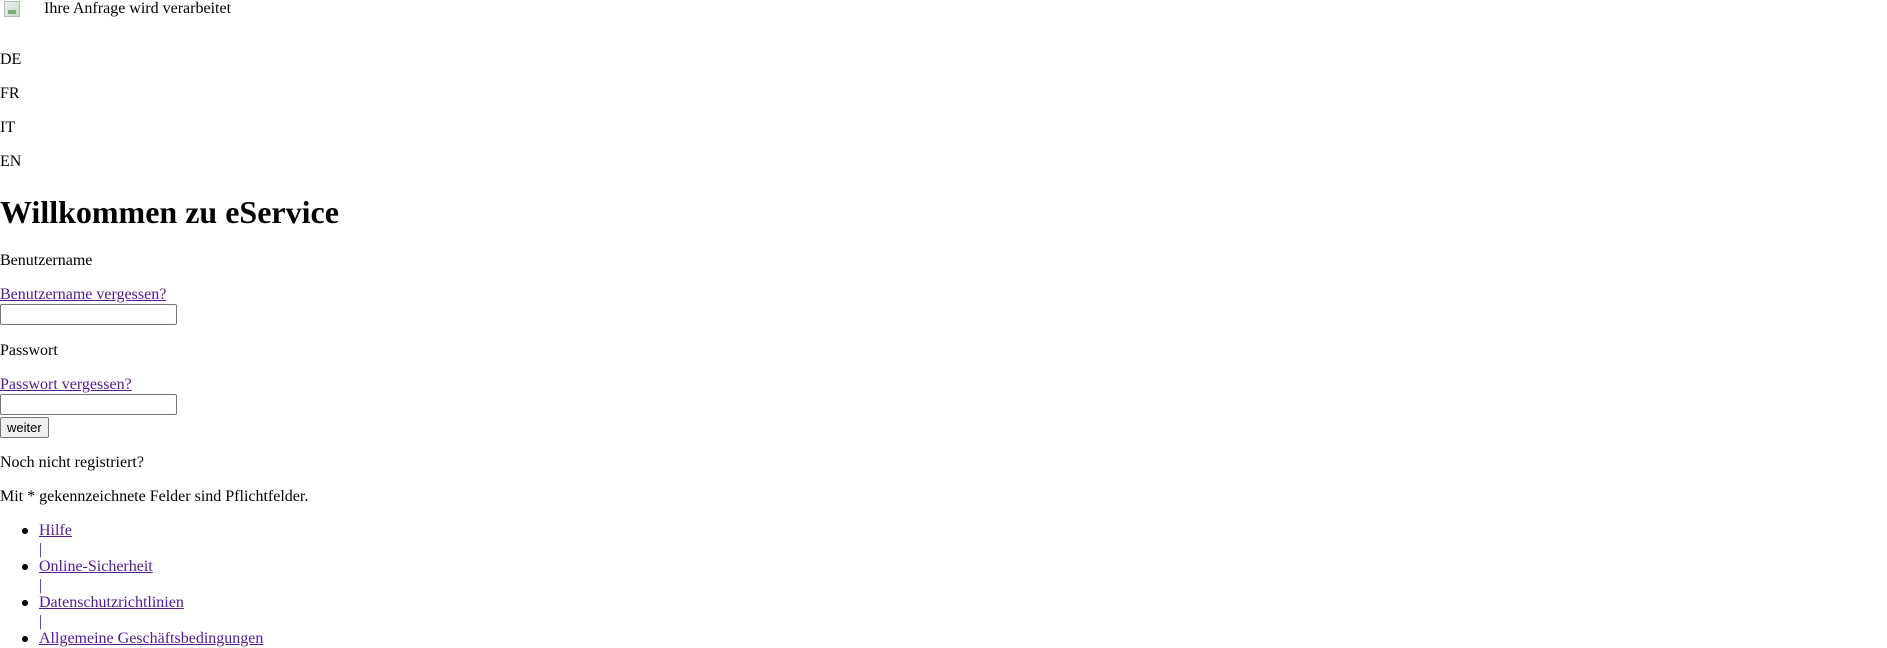 The height and width of the screenshot is (648, 1887). What do you see at coordinates (7, 128) in the screenshot?
I see `language-it: IT` at bounding box center [7, 128].